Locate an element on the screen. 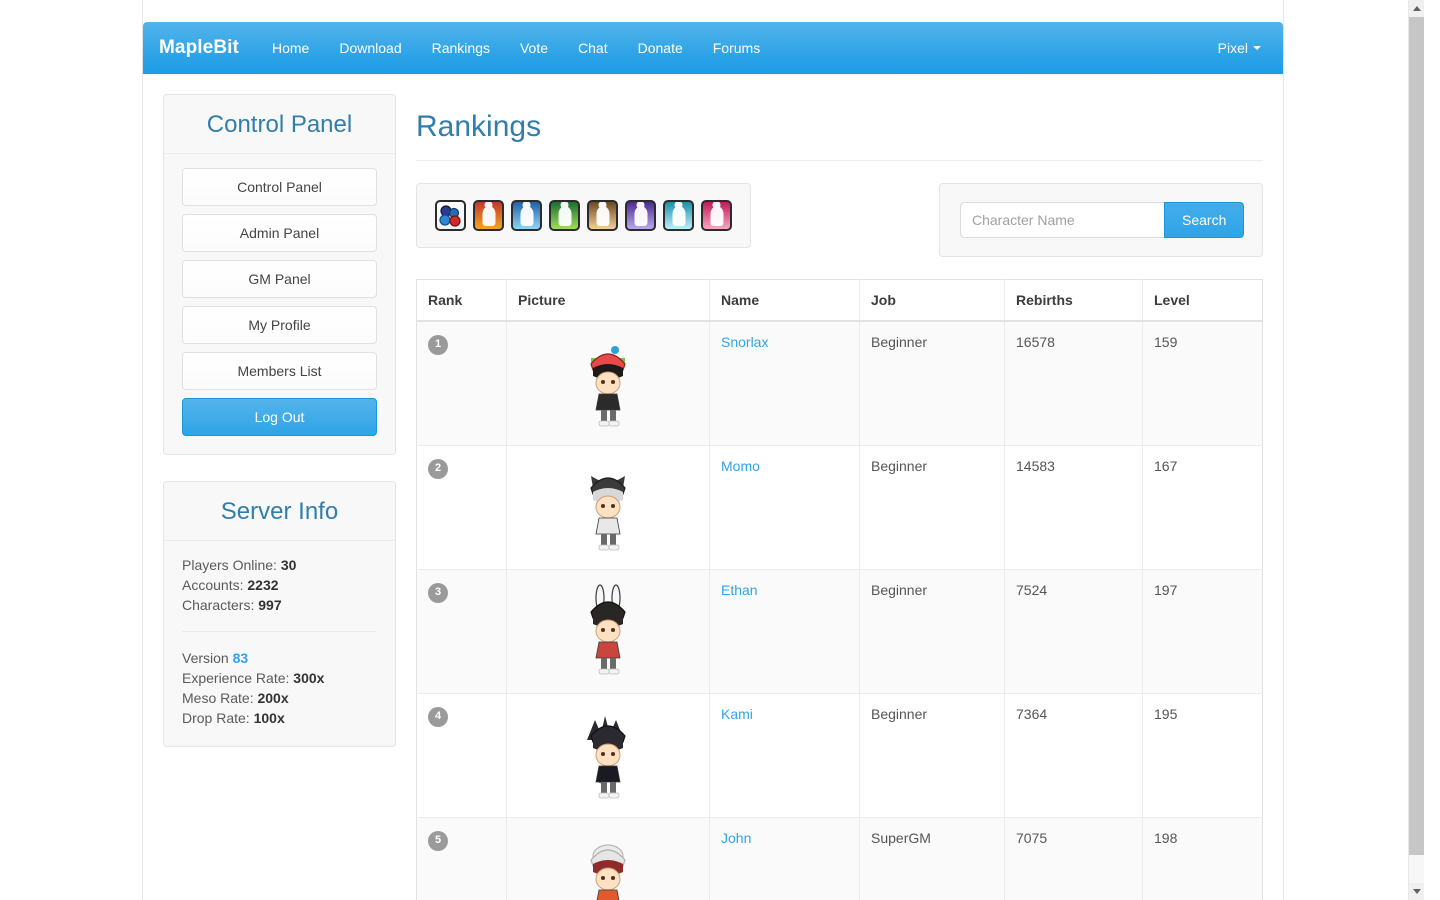  search-input is located at coordinates (1062, 220).